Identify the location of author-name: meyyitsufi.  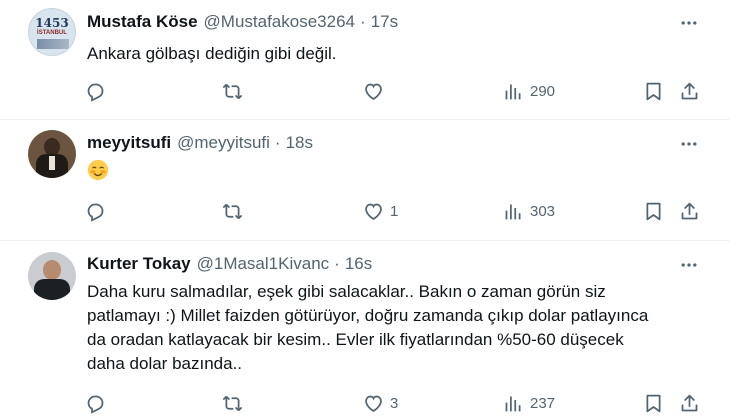
(129, 143).